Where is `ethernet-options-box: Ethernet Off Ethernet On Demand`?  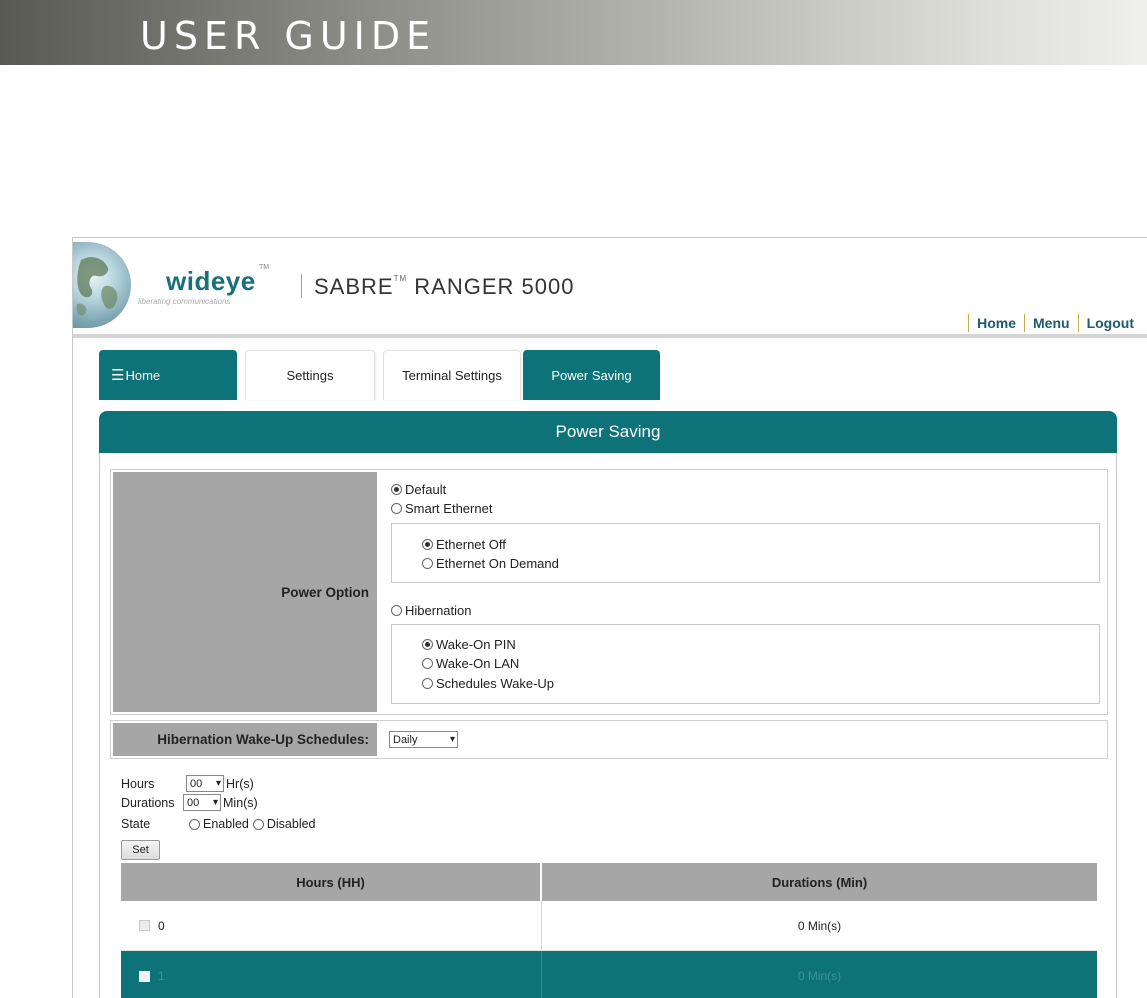
ethernet-options-box: Ethernet Off Ethernet On Demand is located at coordinates (745, 553).